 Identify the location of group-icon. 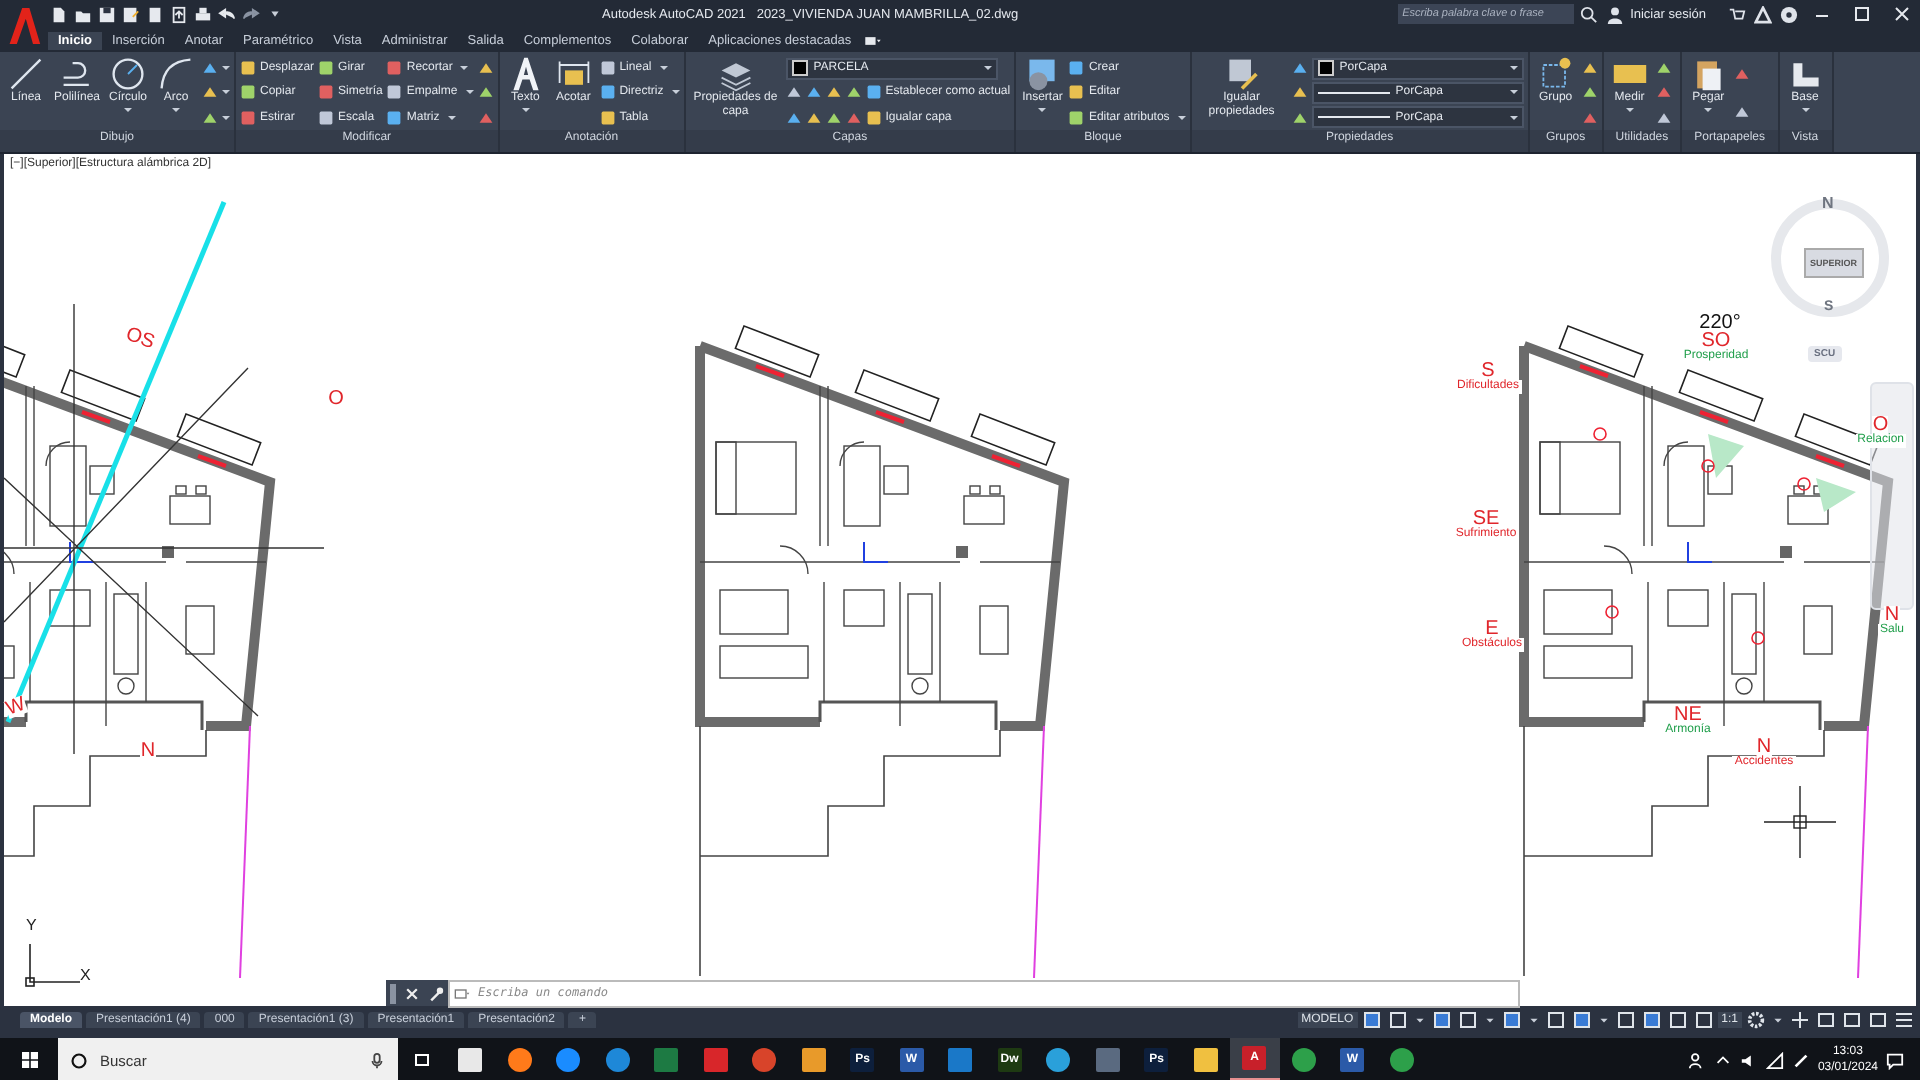
(1555, 74).